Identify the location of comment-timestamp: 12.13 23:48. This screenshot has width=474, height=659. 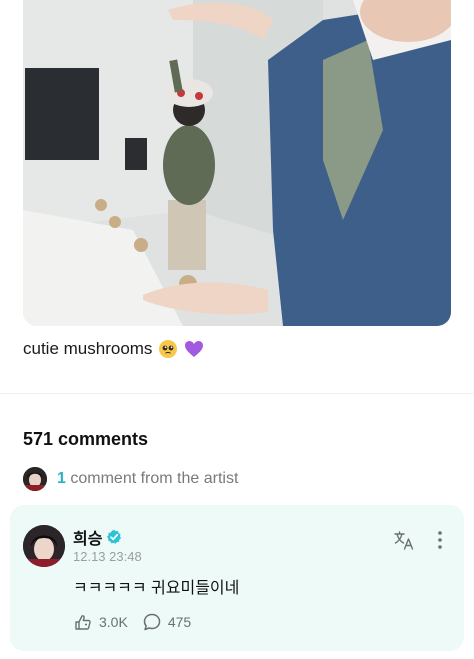
(107, 556).